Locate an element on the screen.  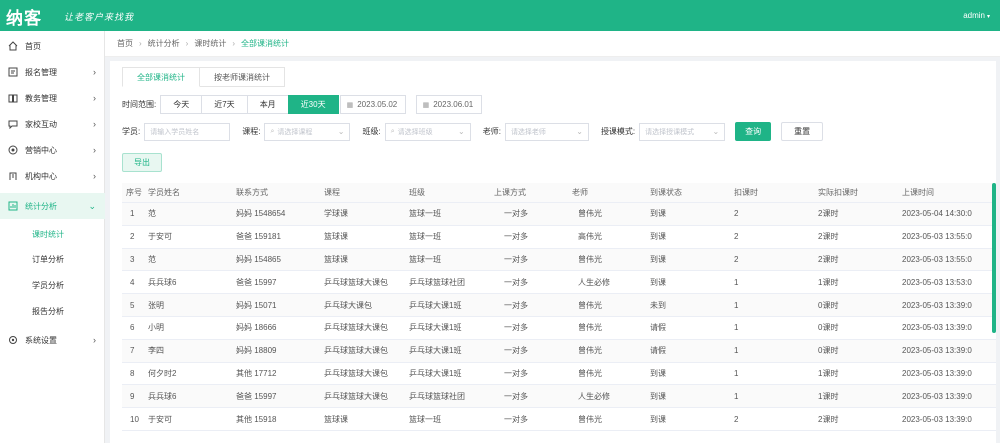
sidebar-item-label: 系统设置 is located at coordinates (41, 340).